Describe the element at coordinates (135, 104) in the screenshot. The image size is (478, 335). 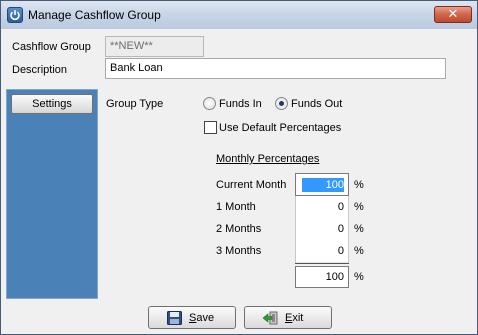
I see `group-type-label: Group Type` at that location.